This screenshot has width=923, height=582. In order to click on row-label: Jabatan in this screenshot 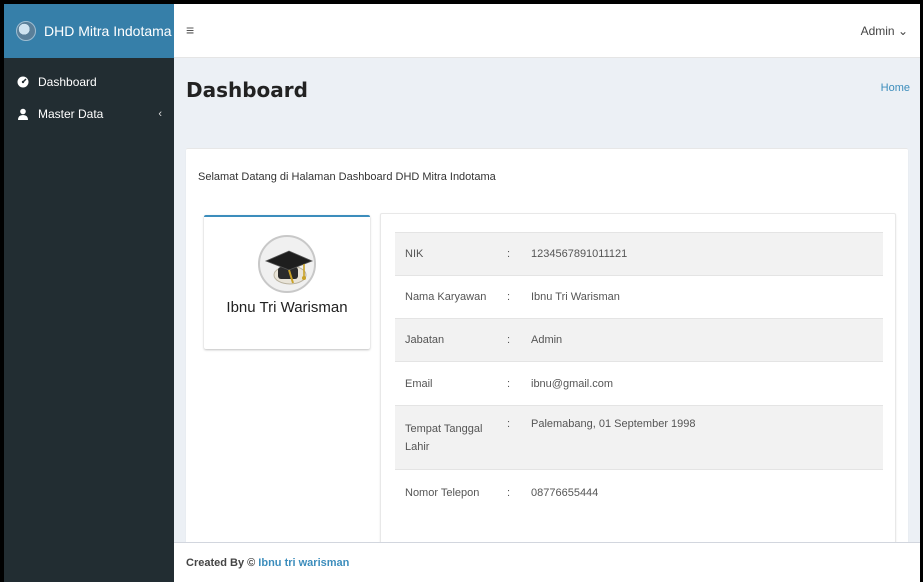, I will do `click(450, 340)`.